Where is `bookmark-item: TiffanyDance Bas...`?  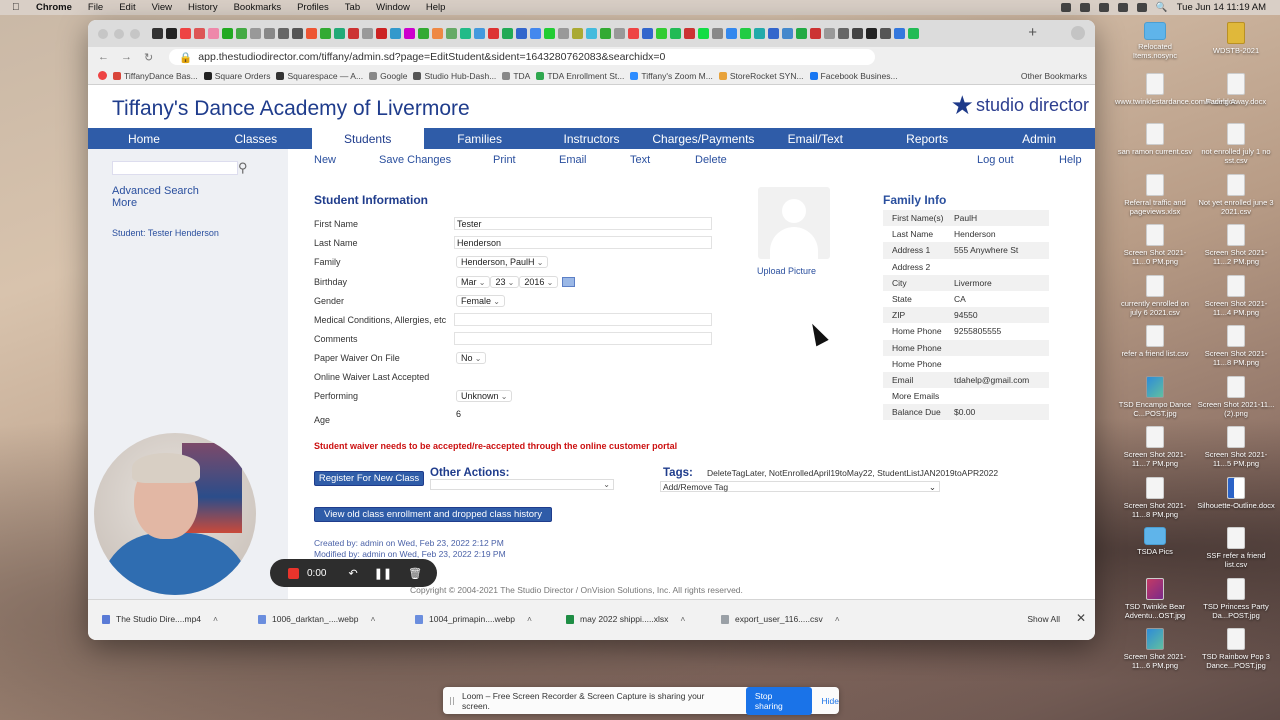 bookmark-item: TiffanyDance Bas... is located at coordinates (155, 76).